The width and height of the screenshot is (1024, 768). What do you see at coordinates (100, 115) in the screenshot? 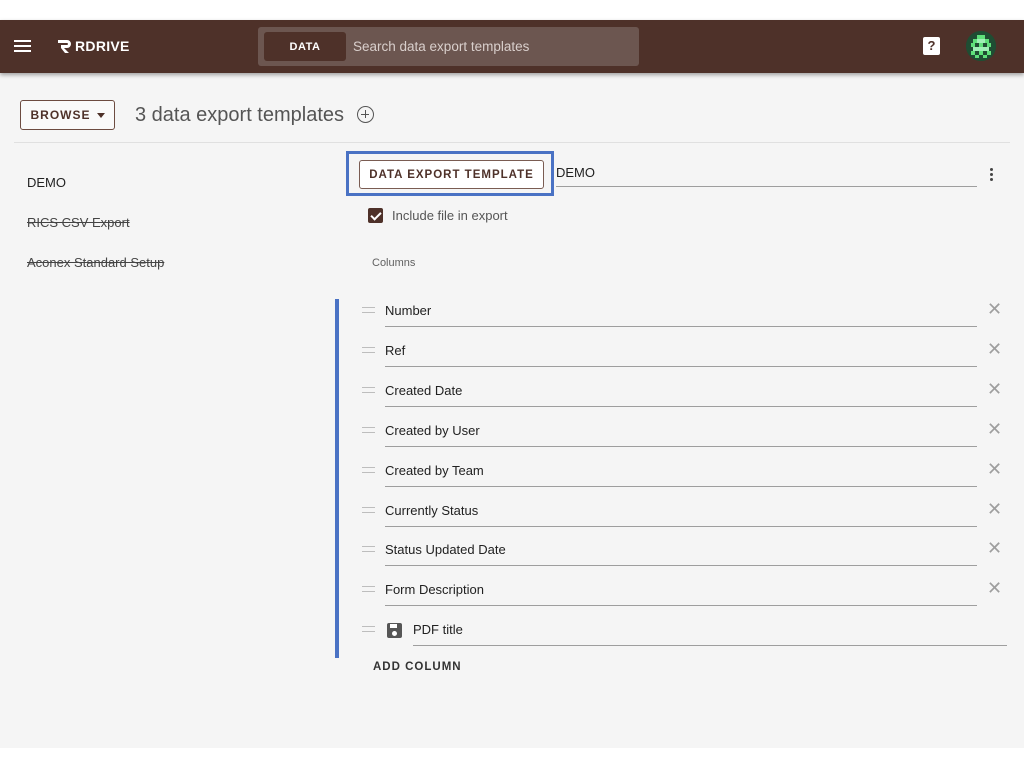
I see `chevron-down-icon` at bounding box center [100, 115].